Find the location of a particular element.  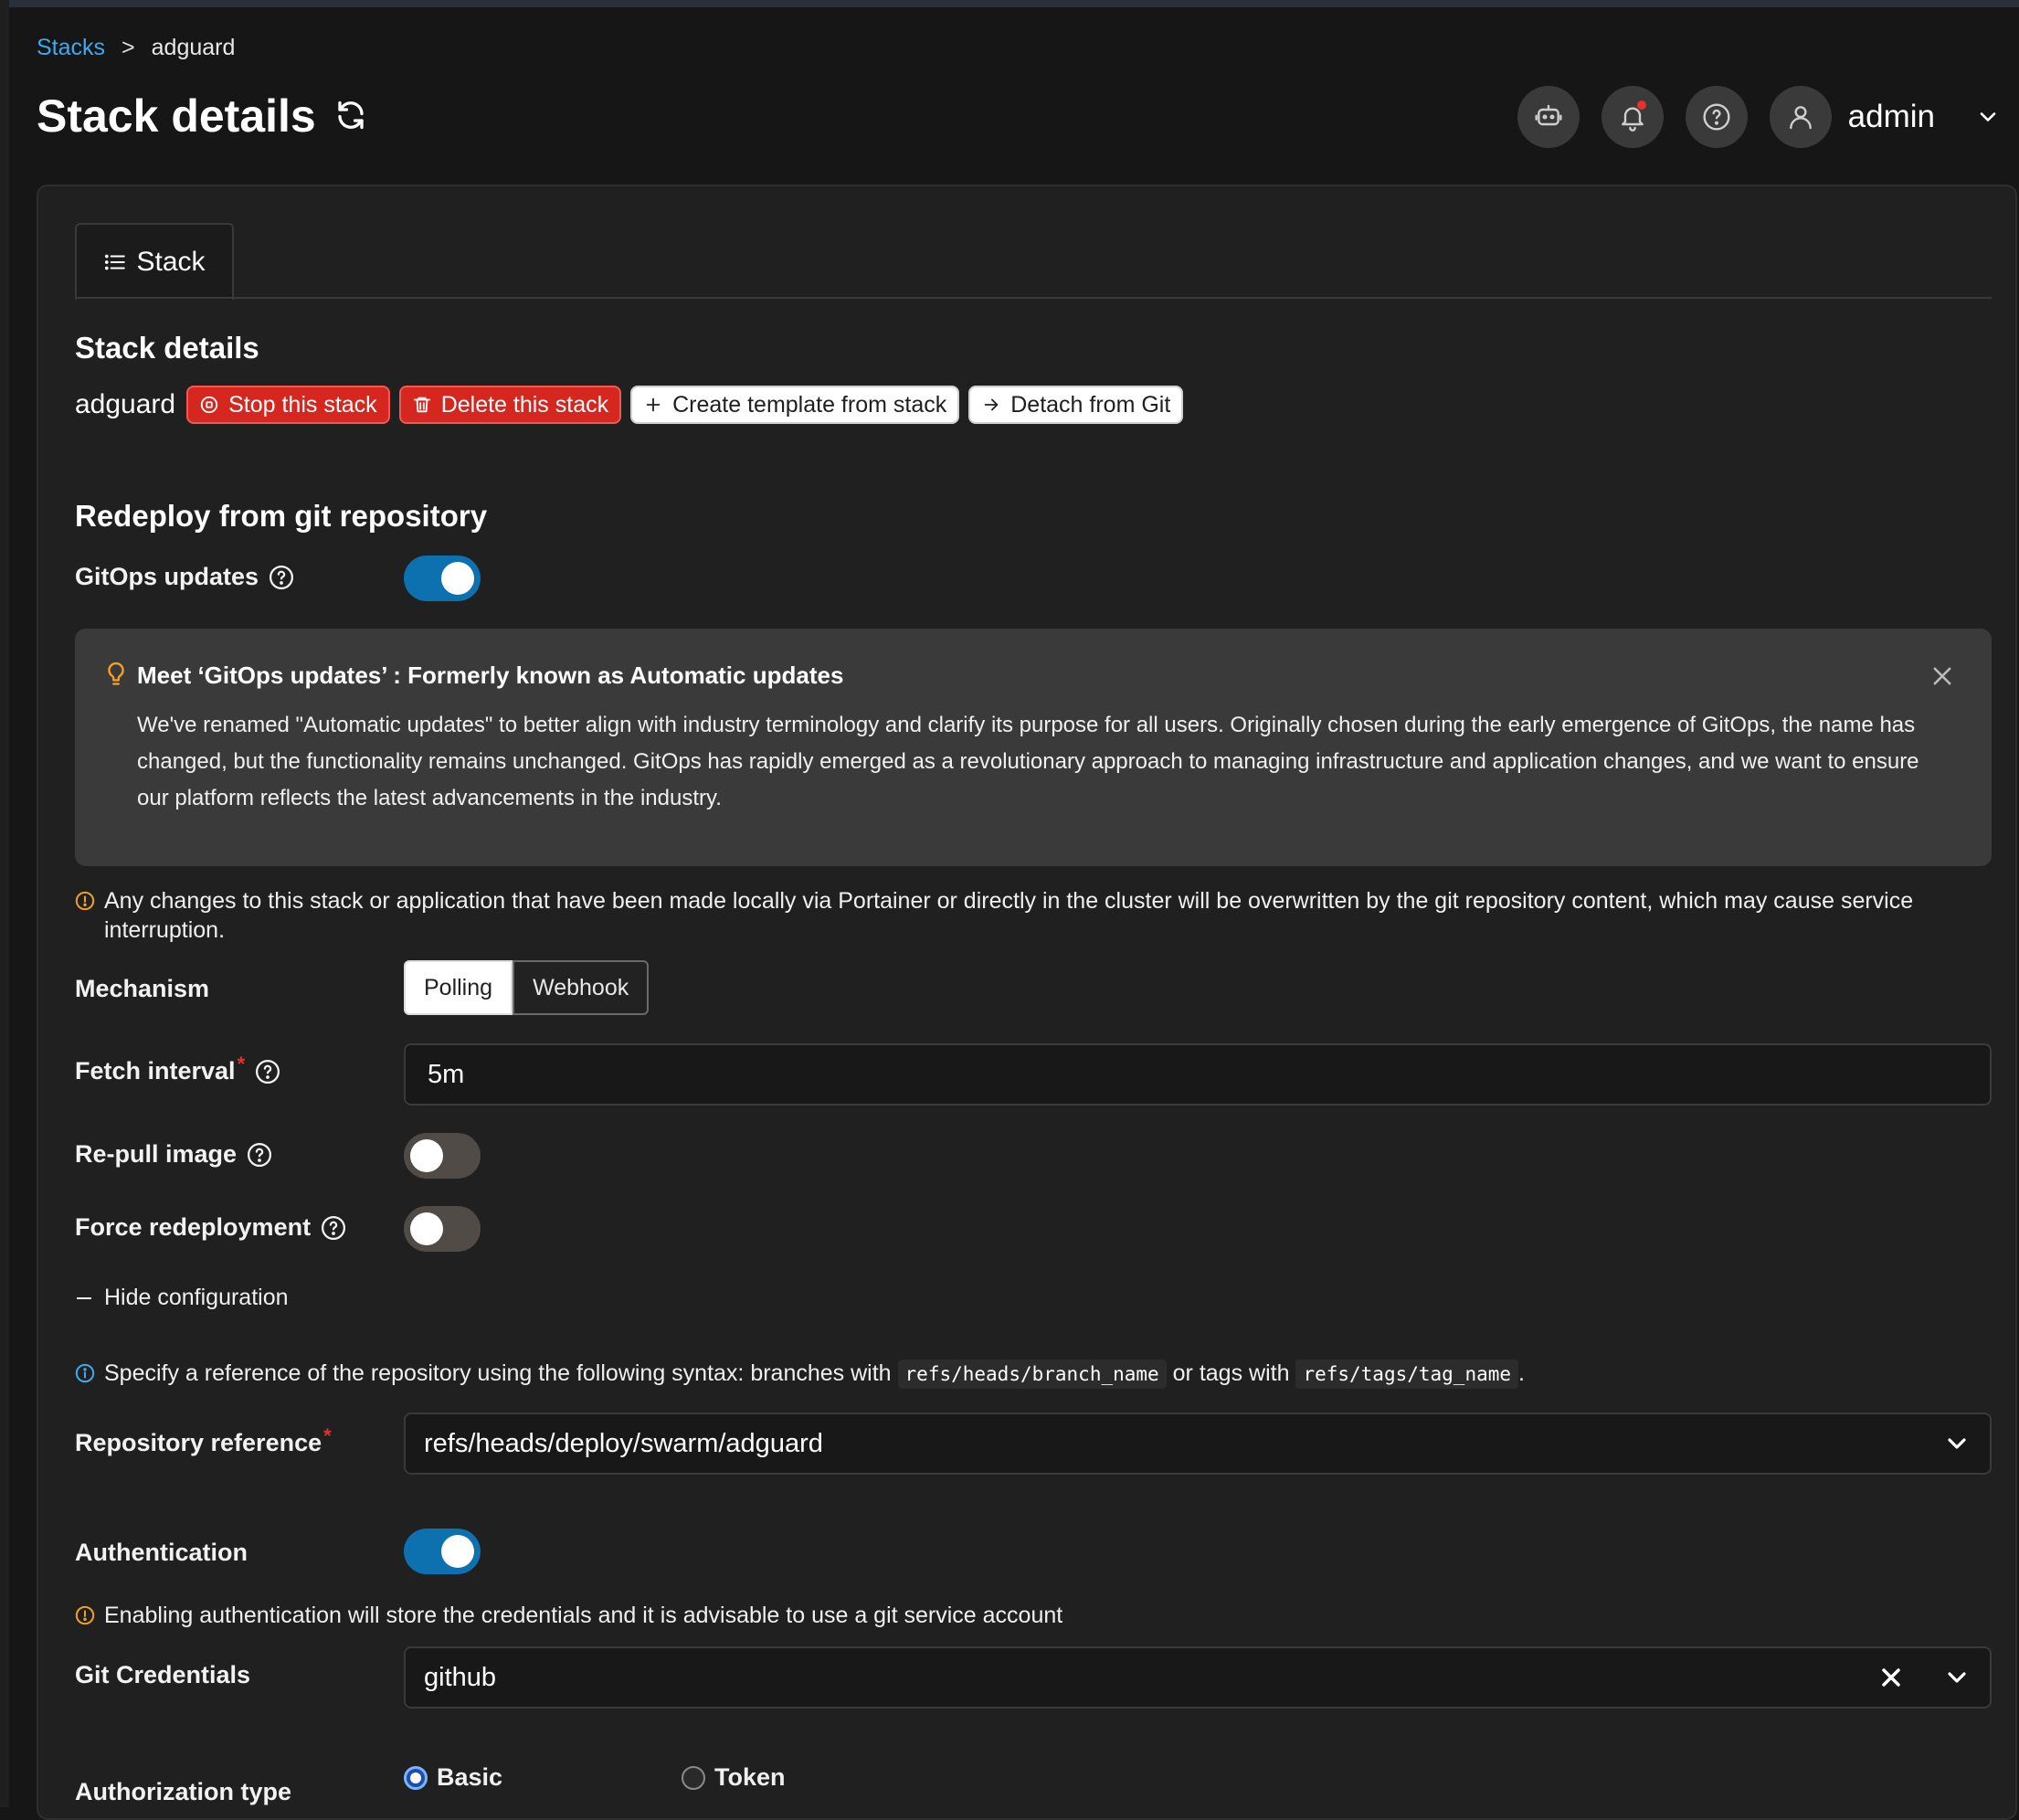

mechanism-selector: Polling Webhook is located at coordinates (527, 988).